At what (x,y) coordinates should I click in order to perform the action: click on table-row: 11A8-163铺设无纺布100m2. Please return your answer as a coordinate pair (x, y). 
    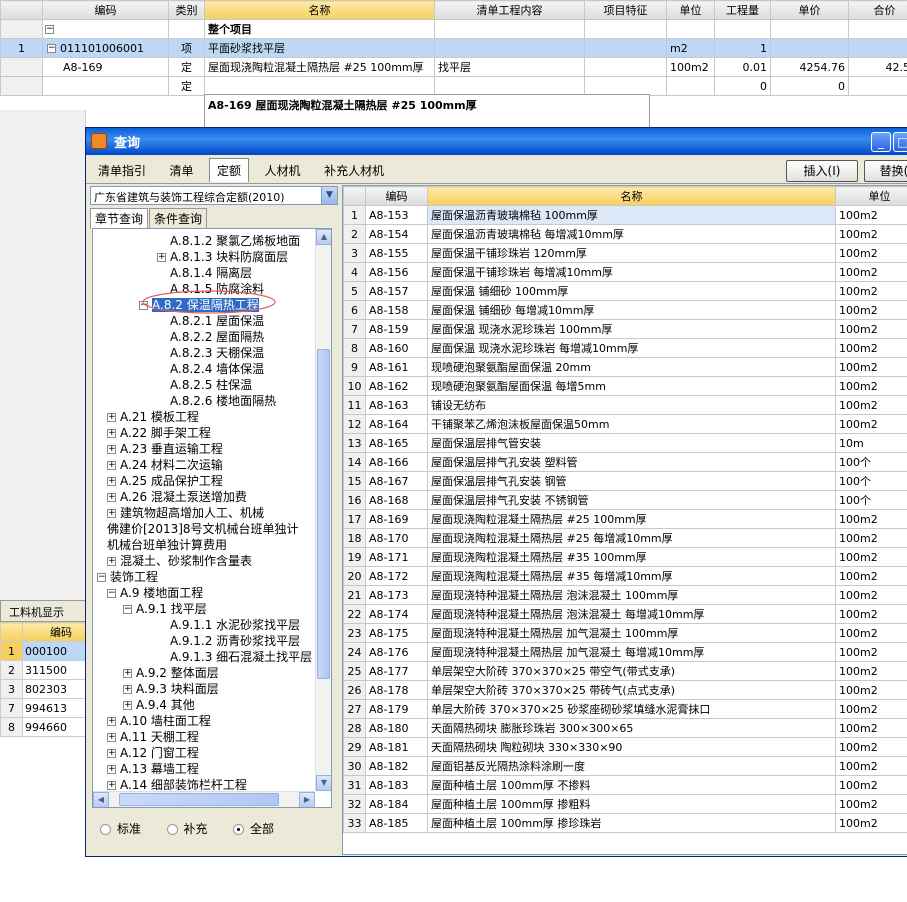
    Looking at the image, I should click on (625, 405).